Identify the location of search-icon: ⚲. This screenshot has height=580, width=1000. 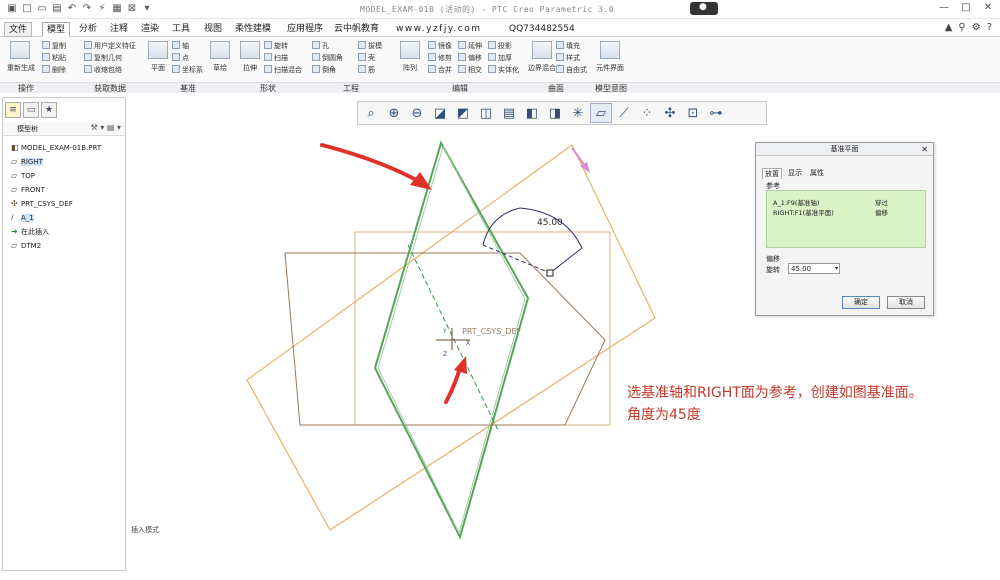
(961, 27).